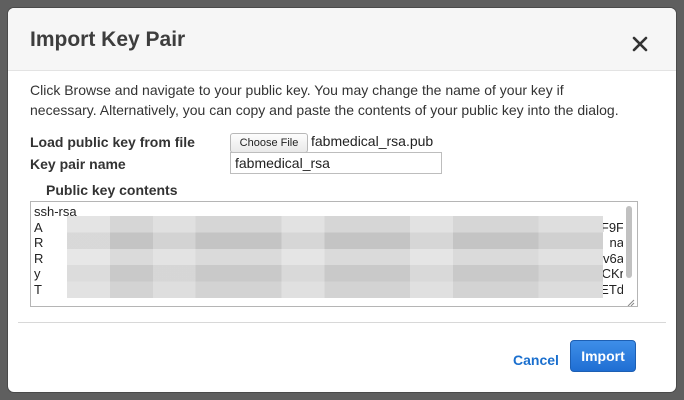 This screenshot has width=684, height=400. Describe the element at coordinates (640, 44) in the screenshot. I see `close-icon` at that location.